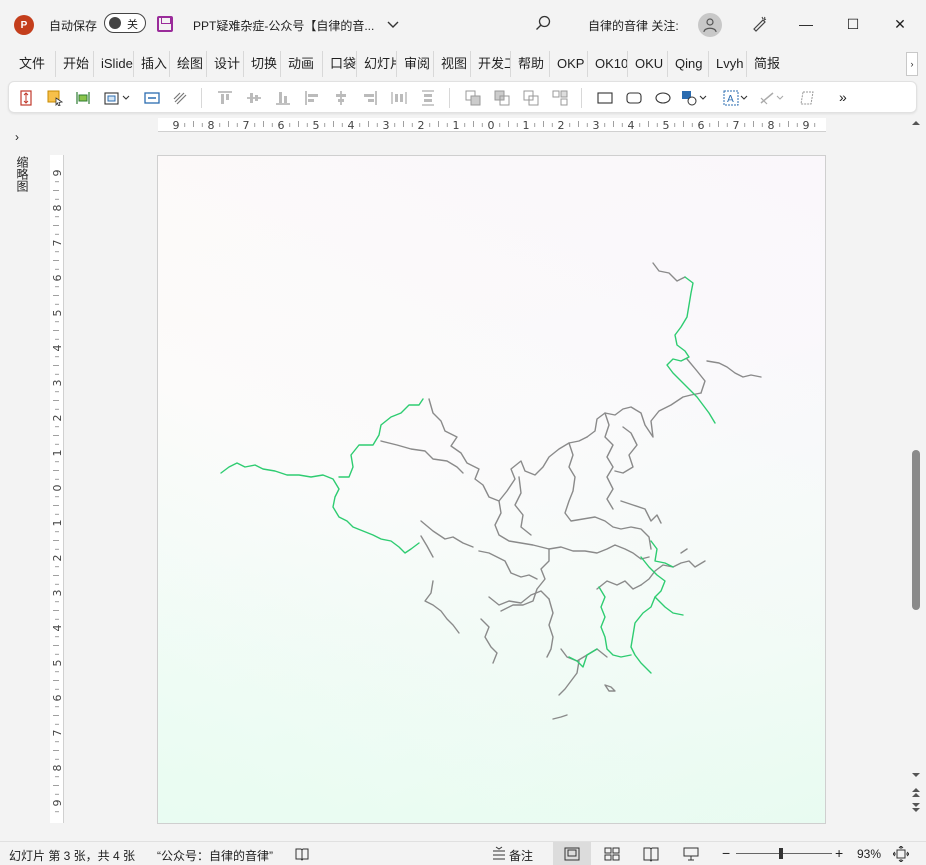 The height and width of the screenshot is (865, 926). What do you see at coordinates (132, 25) in the screenshot?
I see `autosave-state: 关` at bounding box center [132, 25].